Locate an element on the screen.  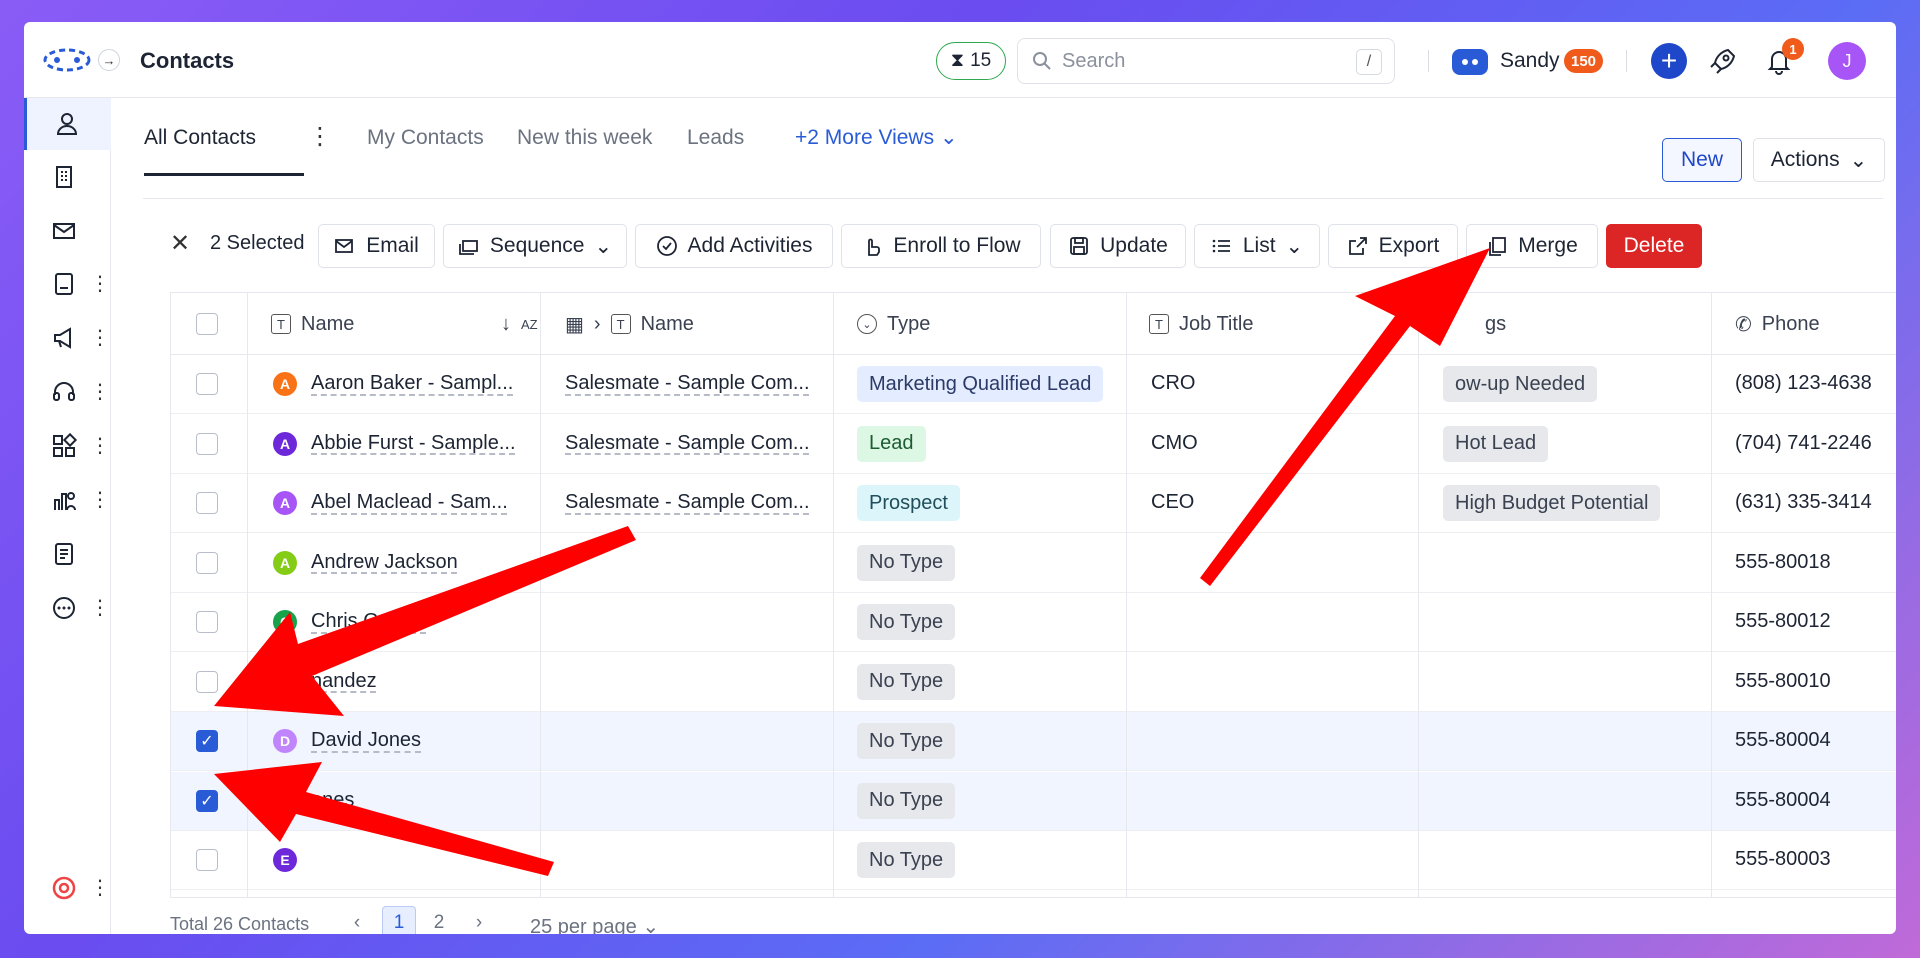
sidebar-item-campaigns: ⋮ is located at coordinates (67, 338).